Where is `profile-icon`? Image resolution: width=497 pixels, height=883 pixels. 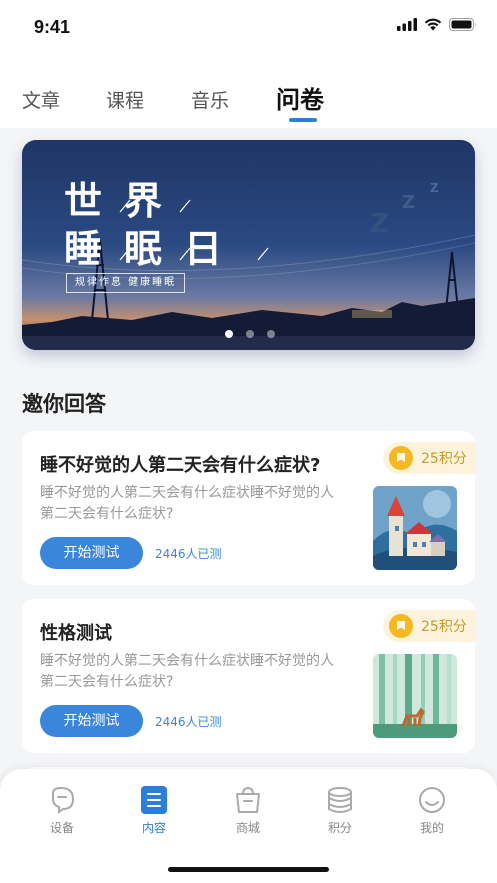
profile-icon is located at coordinates (432, 800).